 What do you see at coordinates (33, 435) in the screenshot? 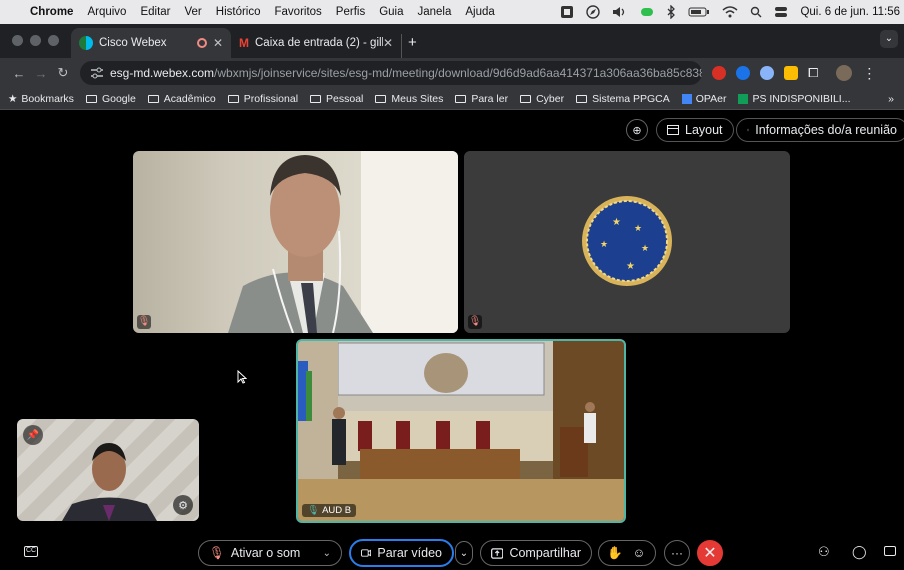
I see `pin-icon: 📌` at bounding box center [33, 435].